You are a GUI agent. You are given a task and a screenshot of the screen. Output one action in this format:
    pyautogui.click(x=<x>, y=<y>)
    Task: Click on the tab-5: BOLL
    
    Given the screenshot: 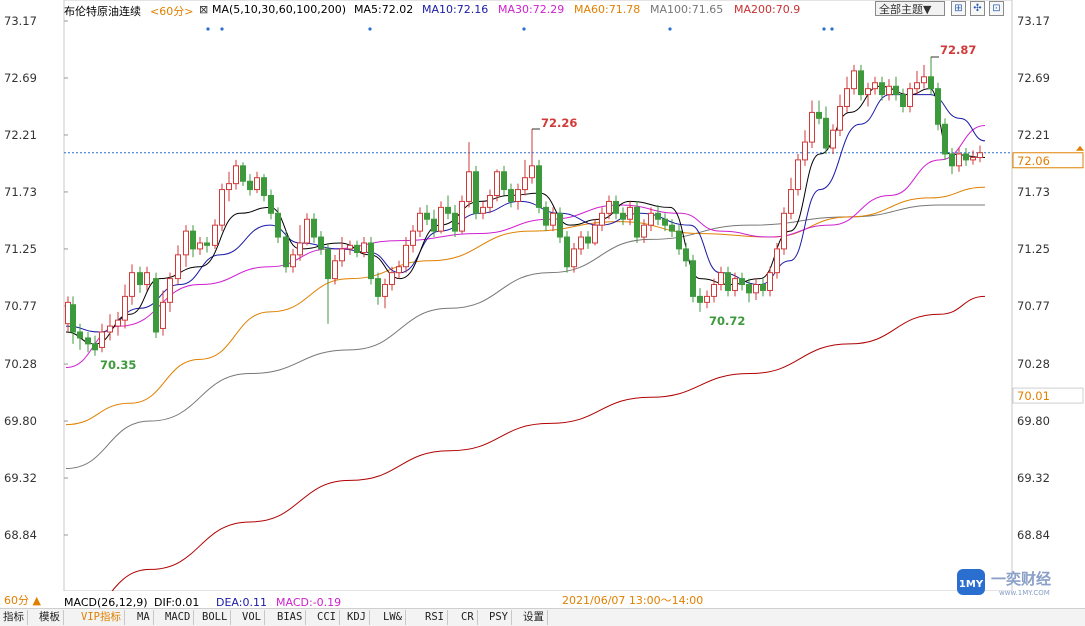 What is the action you would take?
    pyautogui.click(x=215, y=617)
    